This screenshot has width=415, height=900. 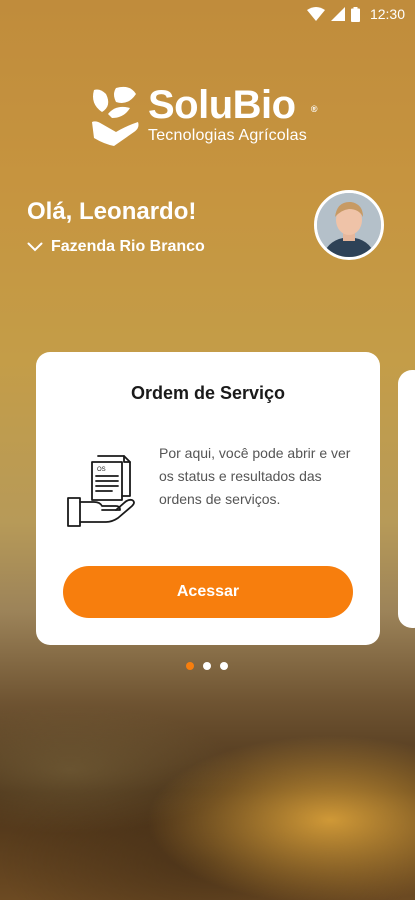 What do you see at coordinates (101, 491) in the screenshot?
I see `service-order-document-hand-icon: OS` at bounding box center [101, 491].